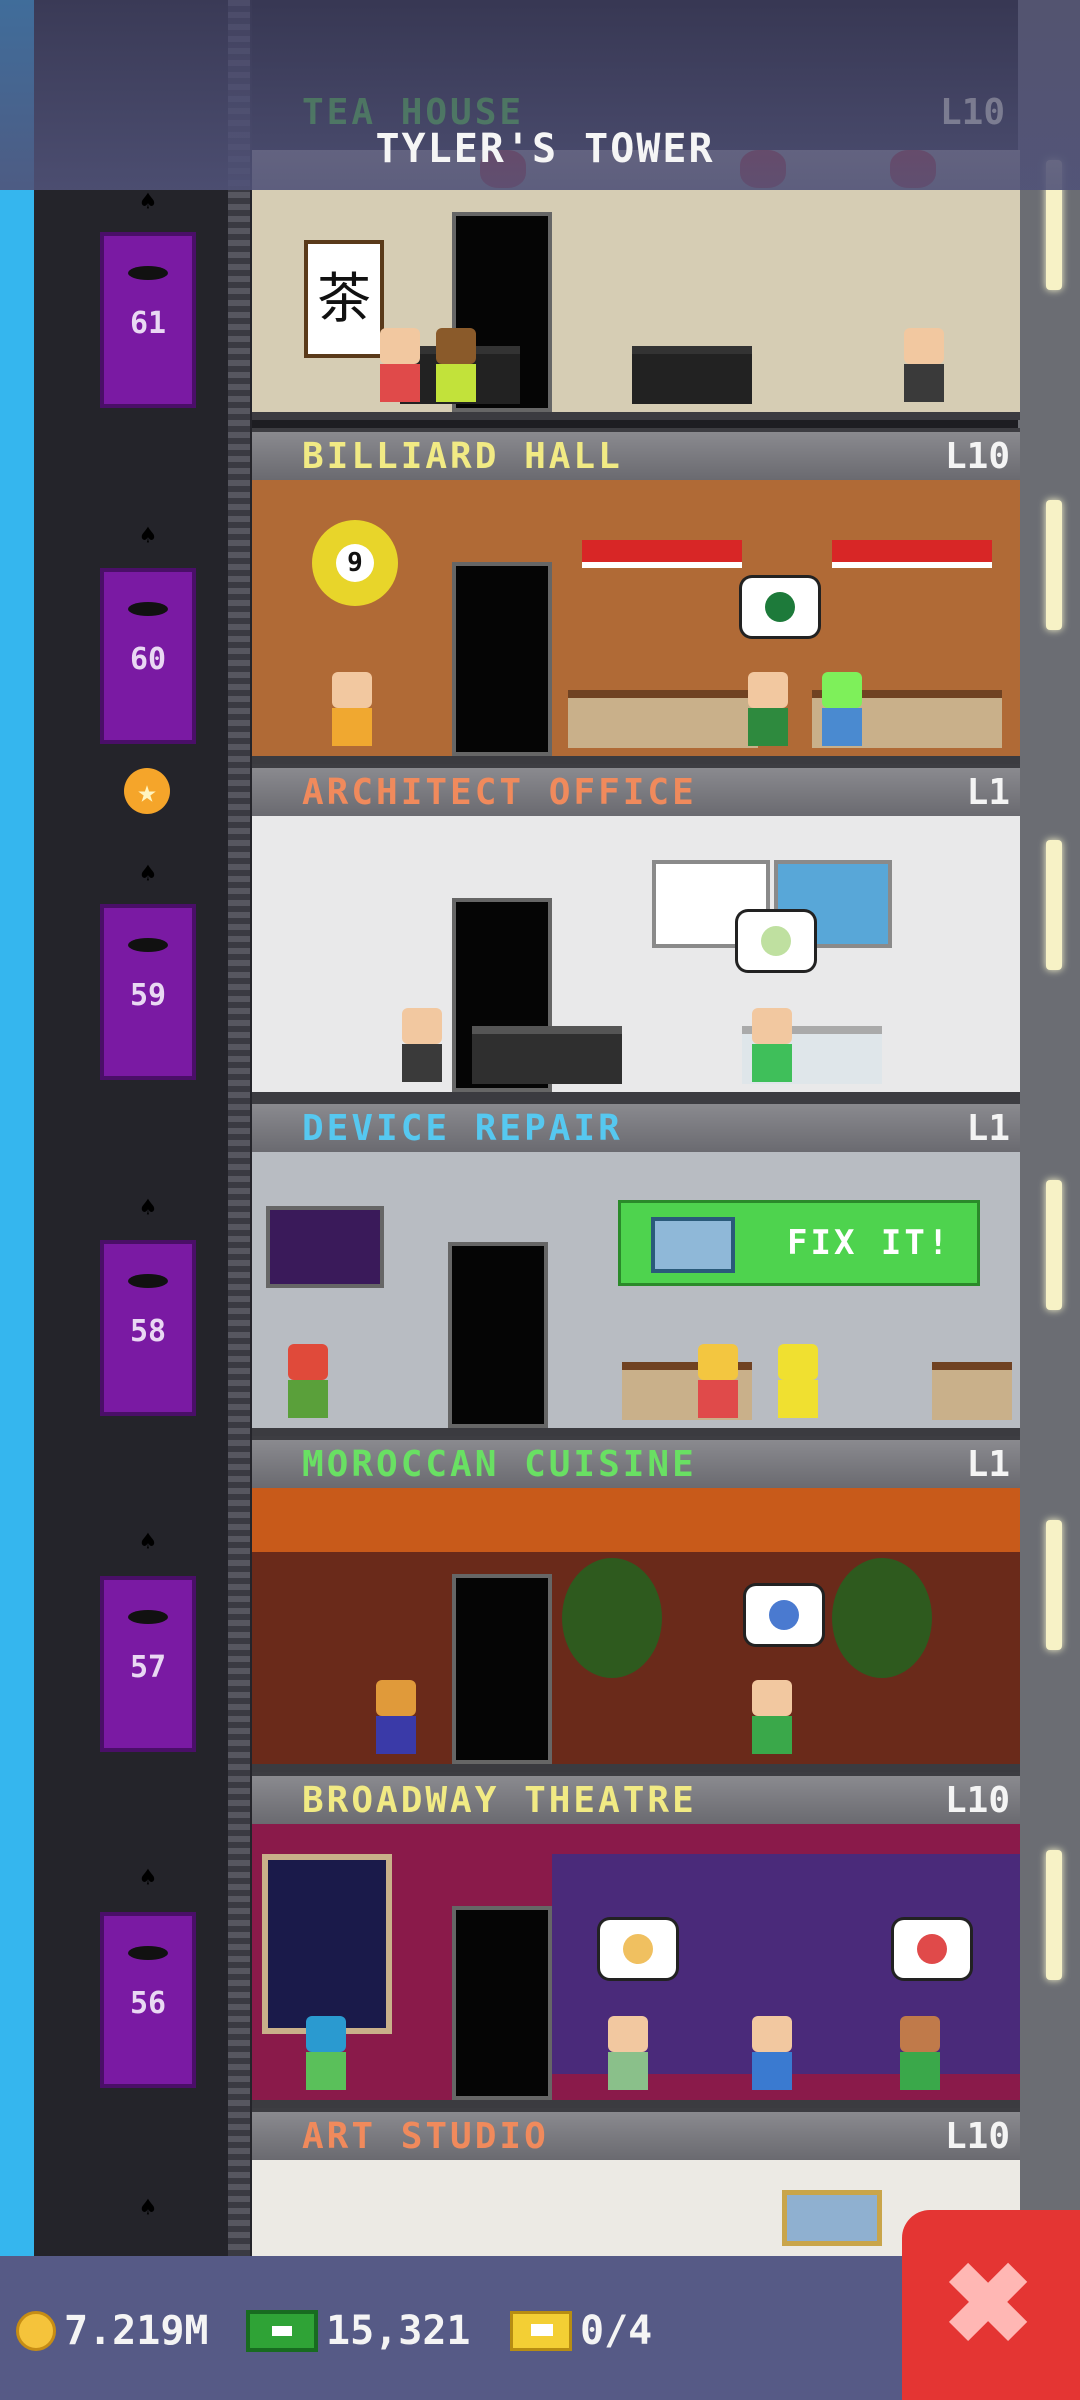 Image resolution: width=1080 pixels, height=2400 pixels. Describe the element at coordinates (636, 1294) in the screenshot. I see `room-device-repair: FIX IT!` at that location.